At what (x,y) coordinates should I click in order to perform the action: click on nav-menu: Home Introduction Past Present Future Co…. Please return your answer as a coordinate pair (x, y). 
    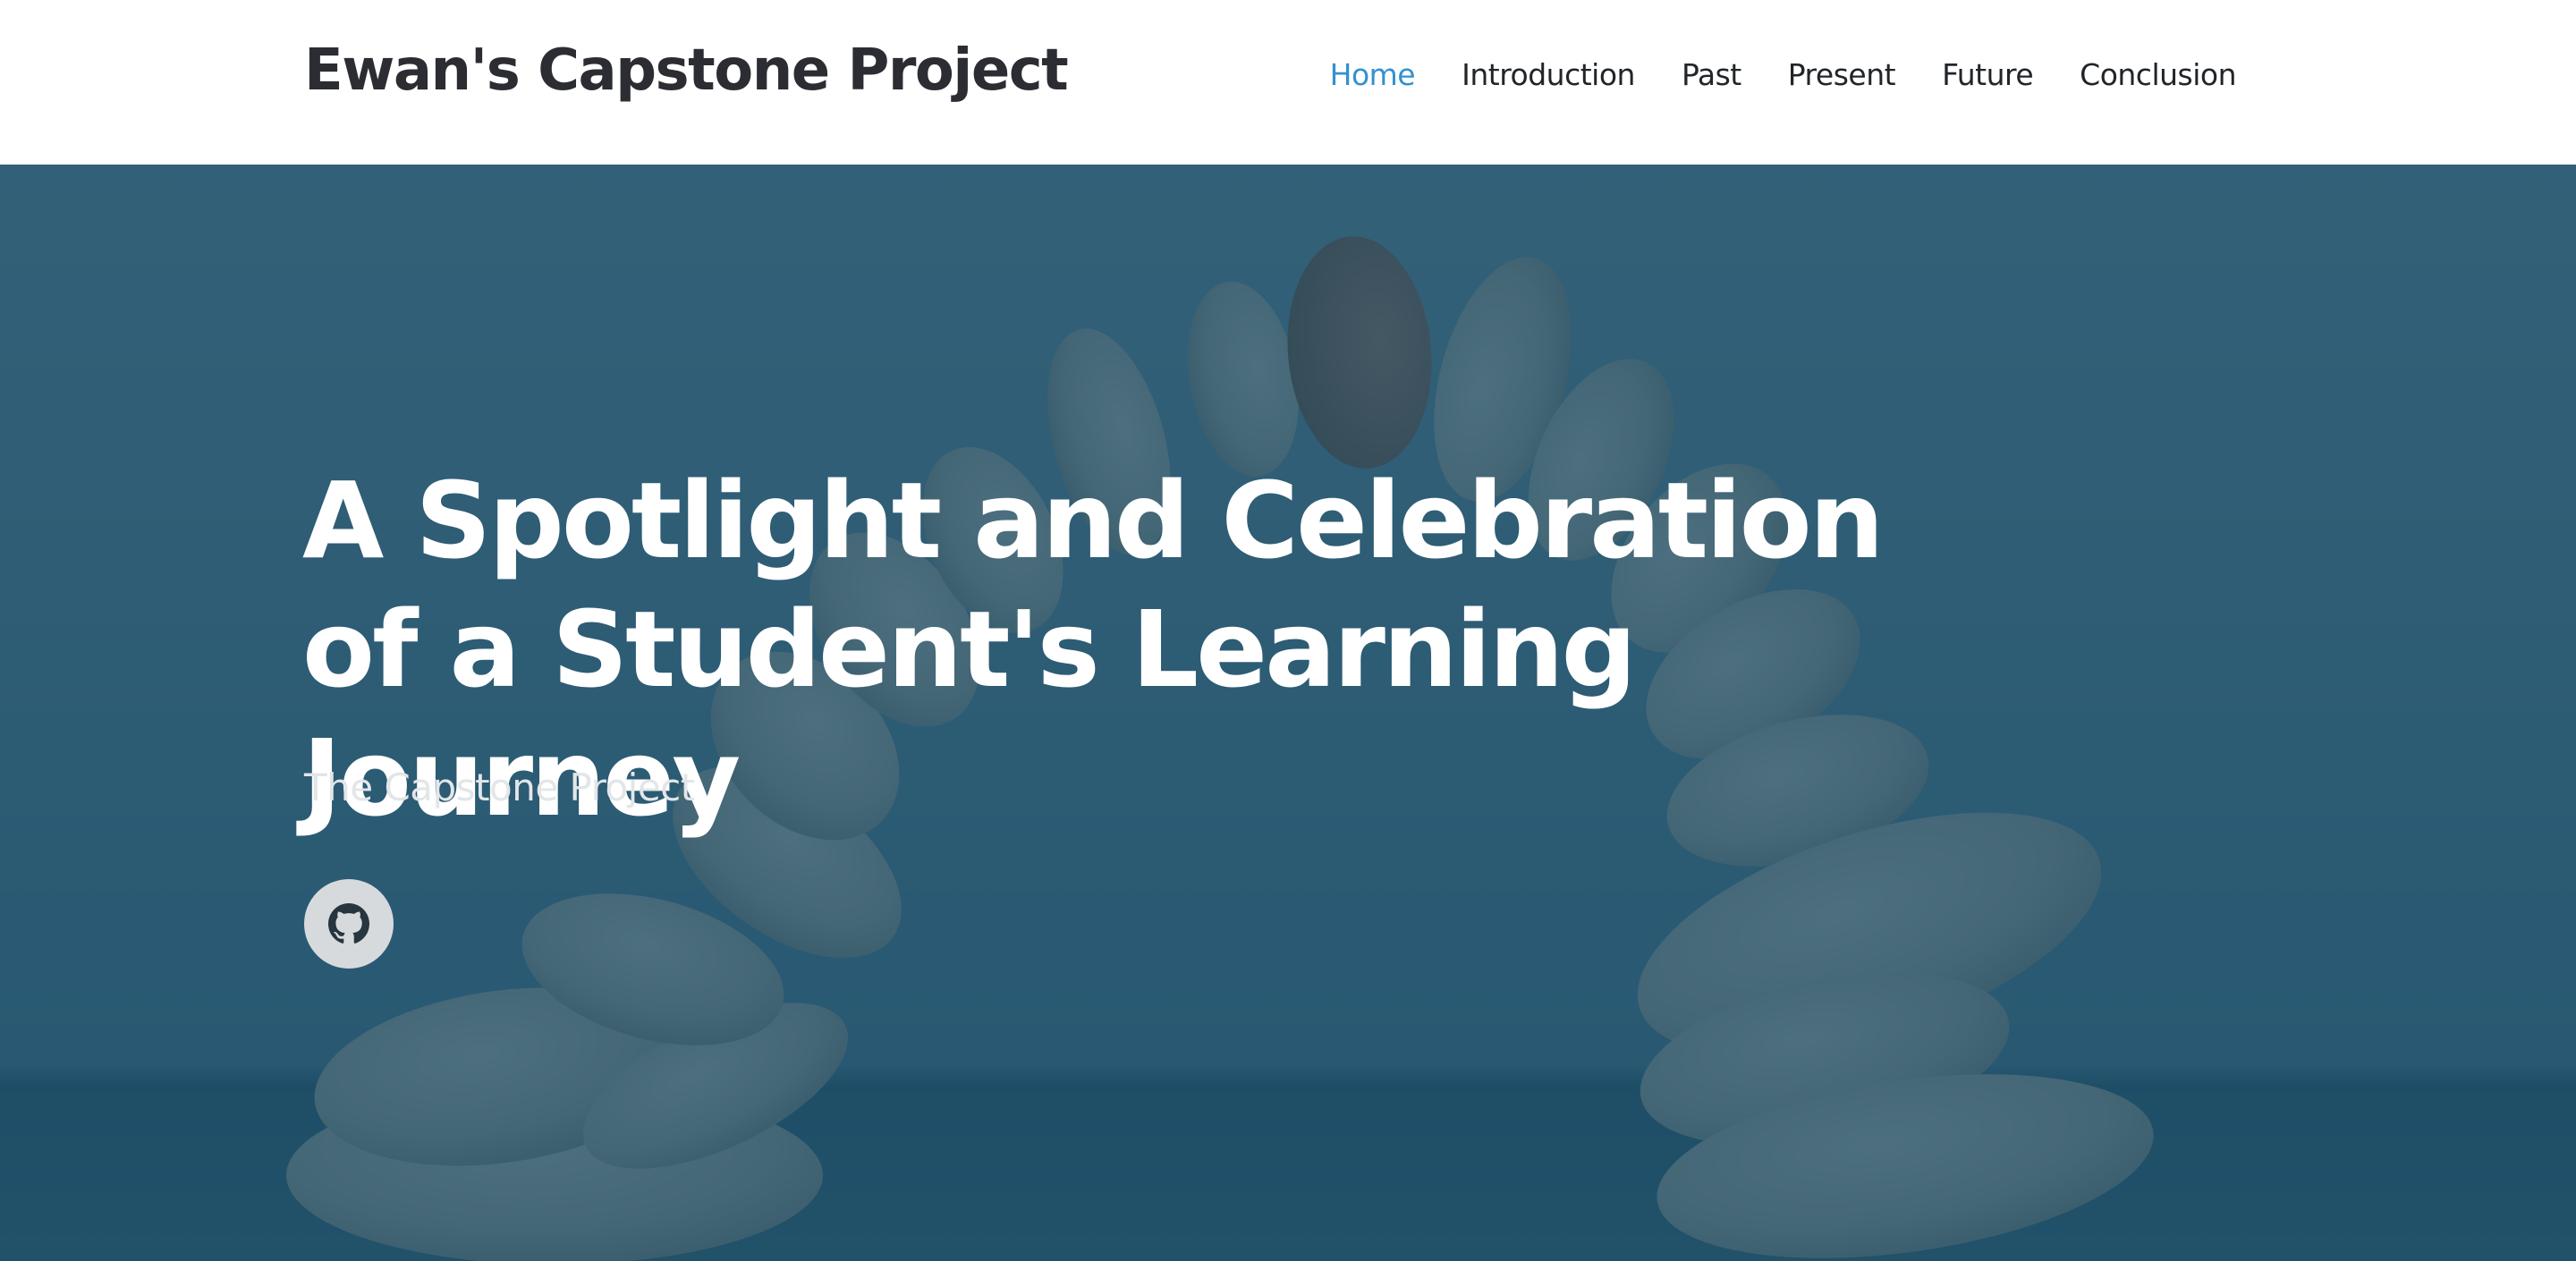
    Looking at the image, I should click on (1783, 74).